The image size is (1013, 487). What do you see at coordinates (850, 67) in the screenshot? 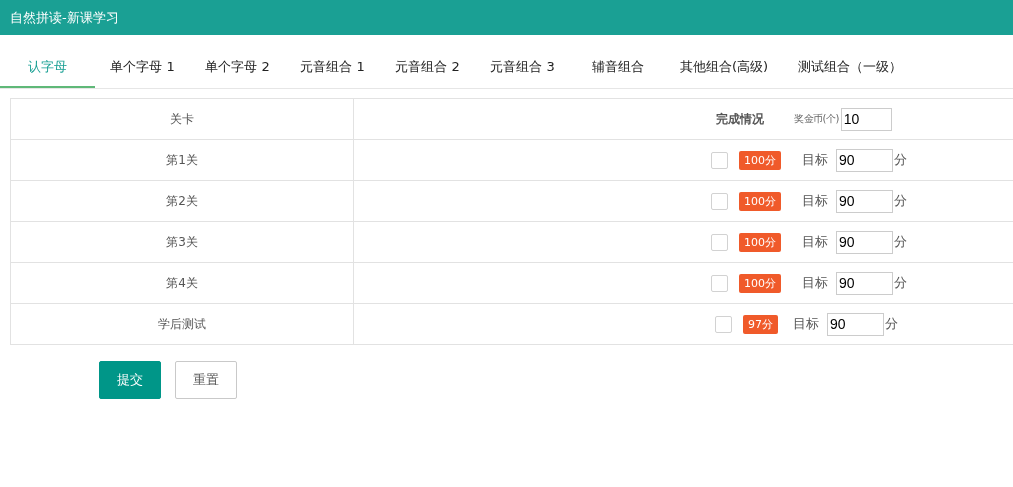
I see `tab: 测试组合（一级）` at bounding box center [850, 67].